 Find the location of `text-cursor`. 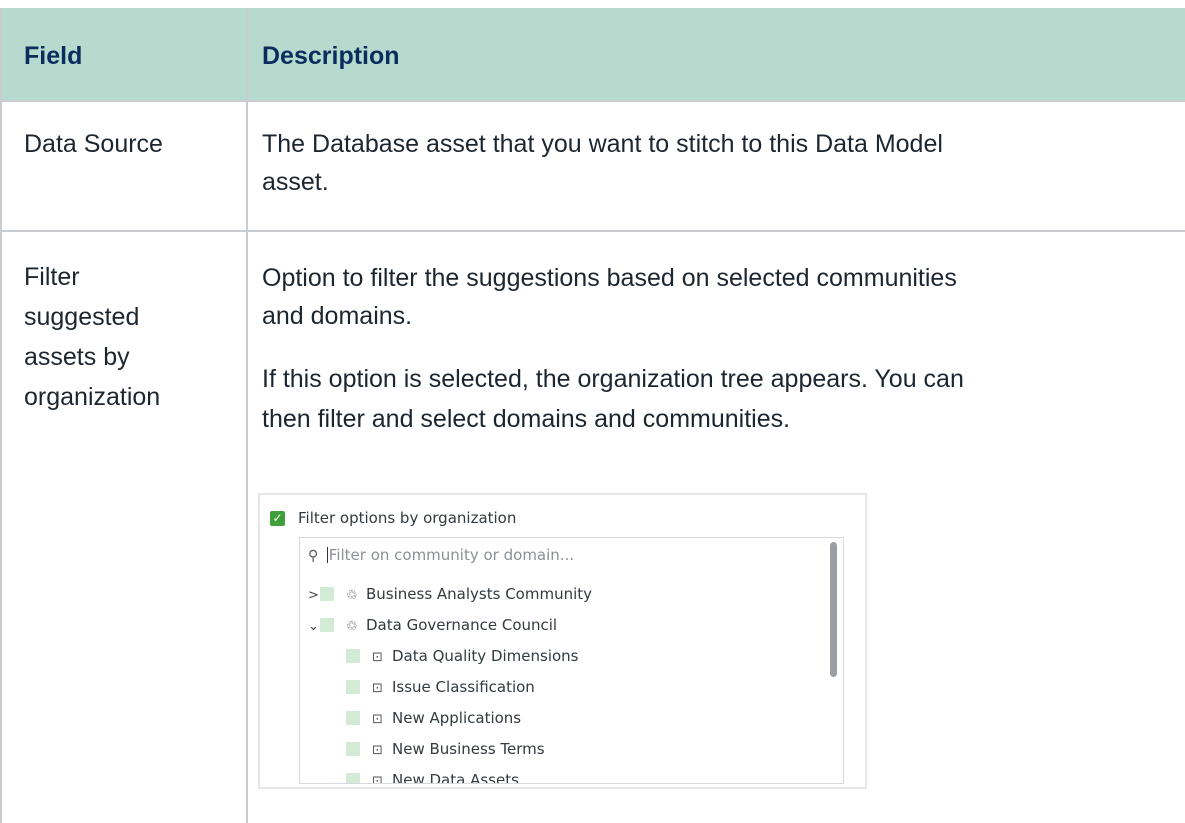

text-cursor is located at coordinates (327, 555).